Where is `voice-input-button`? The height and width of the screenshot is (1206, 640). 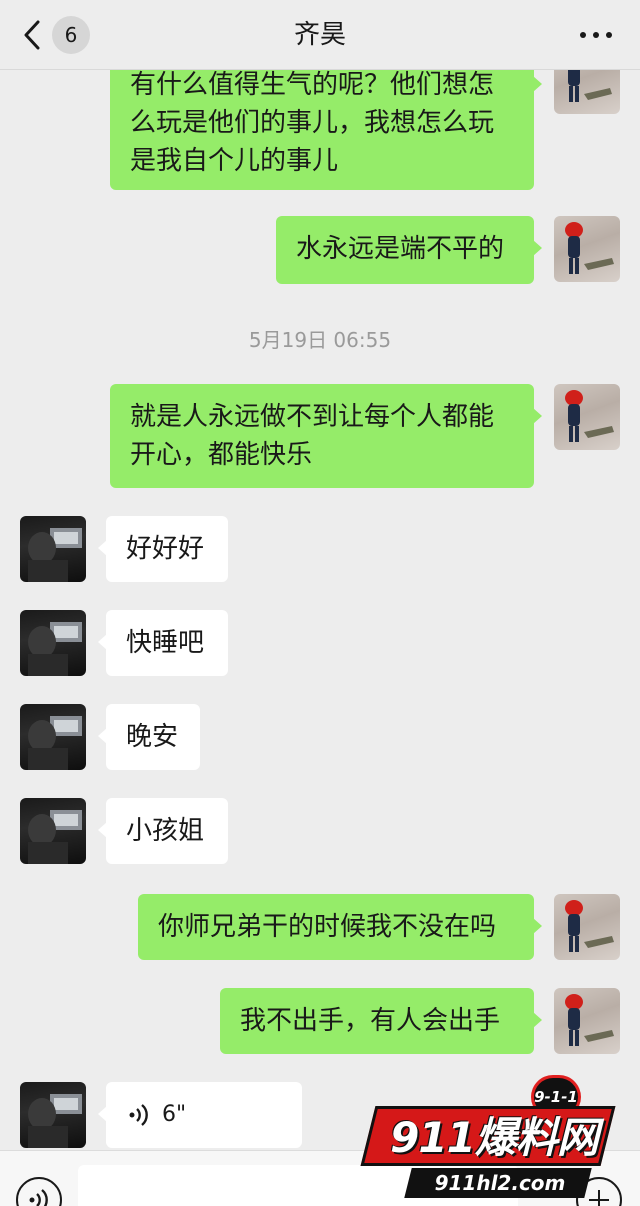
voice-input-button is located at coordinates (39, 1191).